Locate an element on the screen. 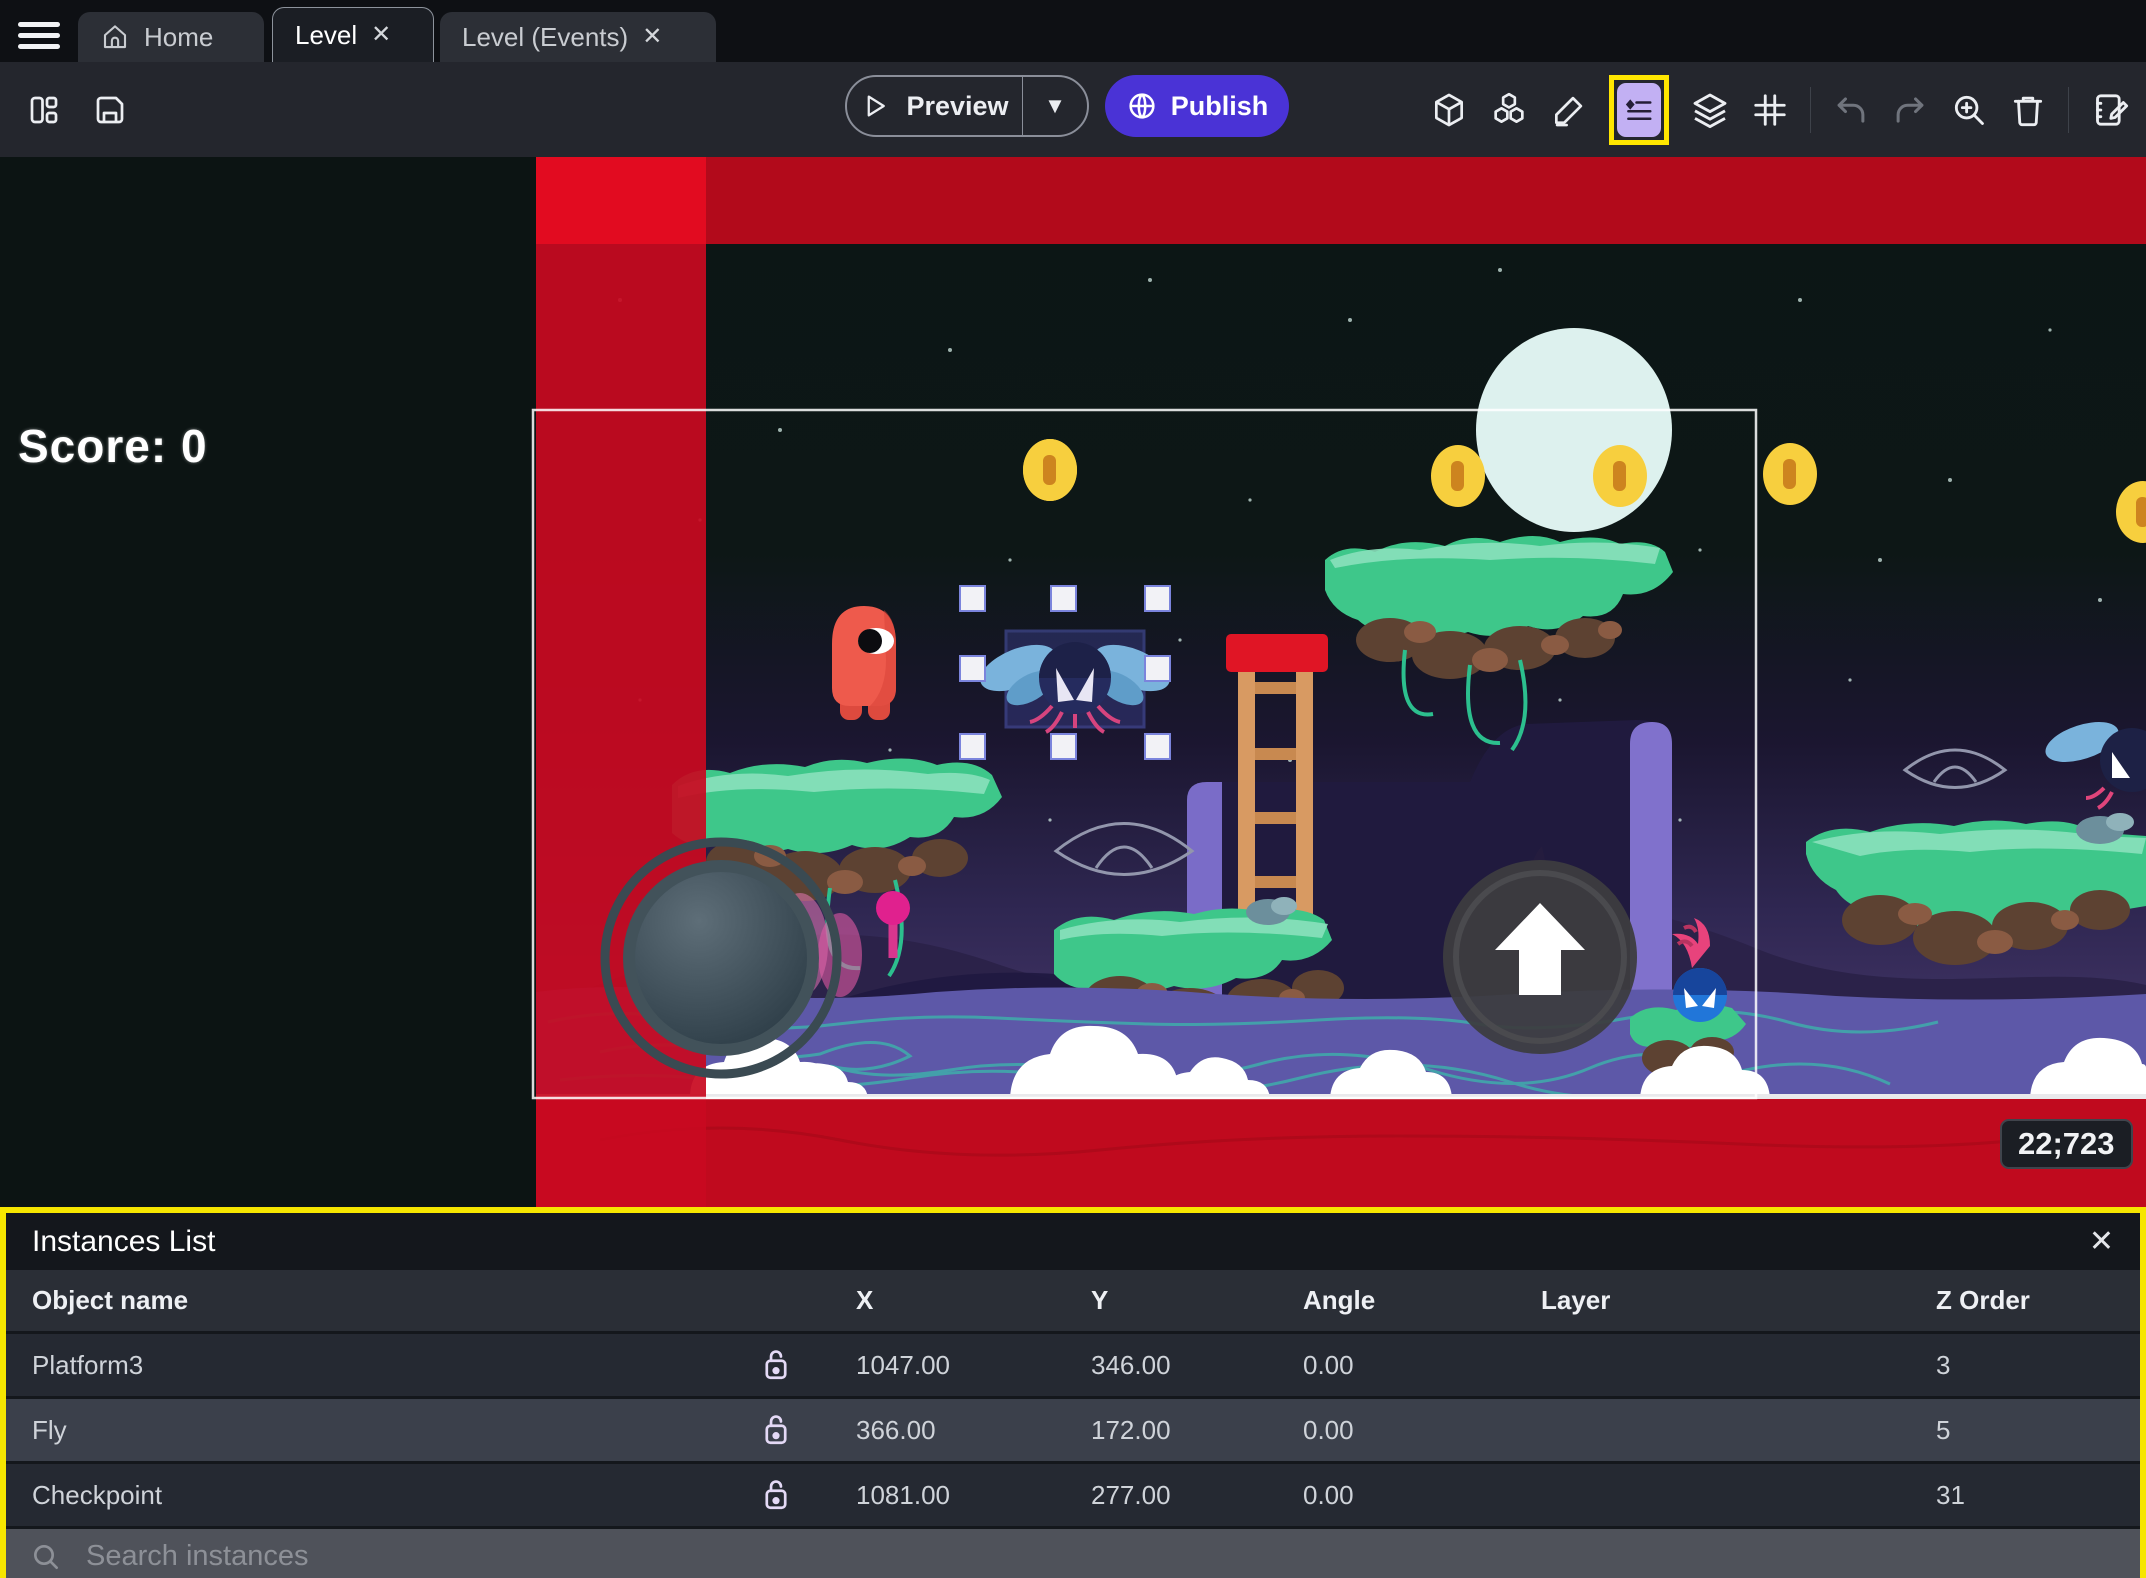 This screenshot has height=1578, width=2146. bounds-red-left is located at coordinates (621, 682).